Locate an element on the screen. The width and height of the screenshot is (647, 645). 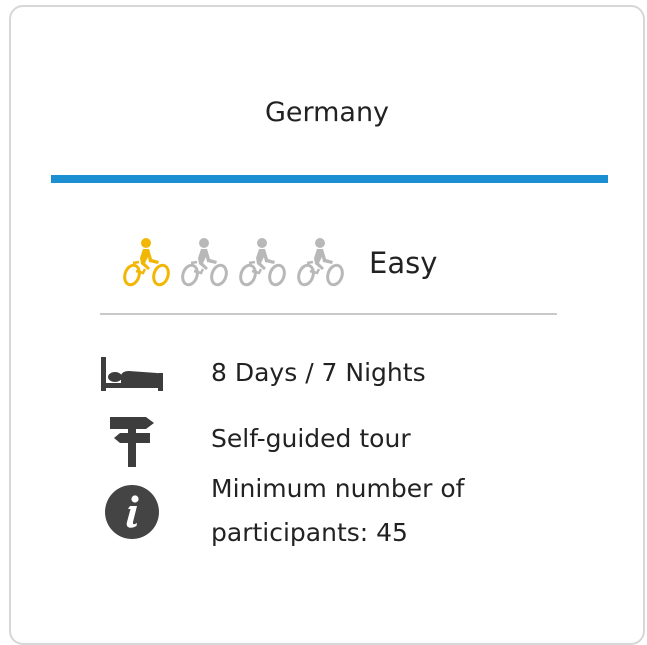
bed-icon is located at coordinates (132, 374).